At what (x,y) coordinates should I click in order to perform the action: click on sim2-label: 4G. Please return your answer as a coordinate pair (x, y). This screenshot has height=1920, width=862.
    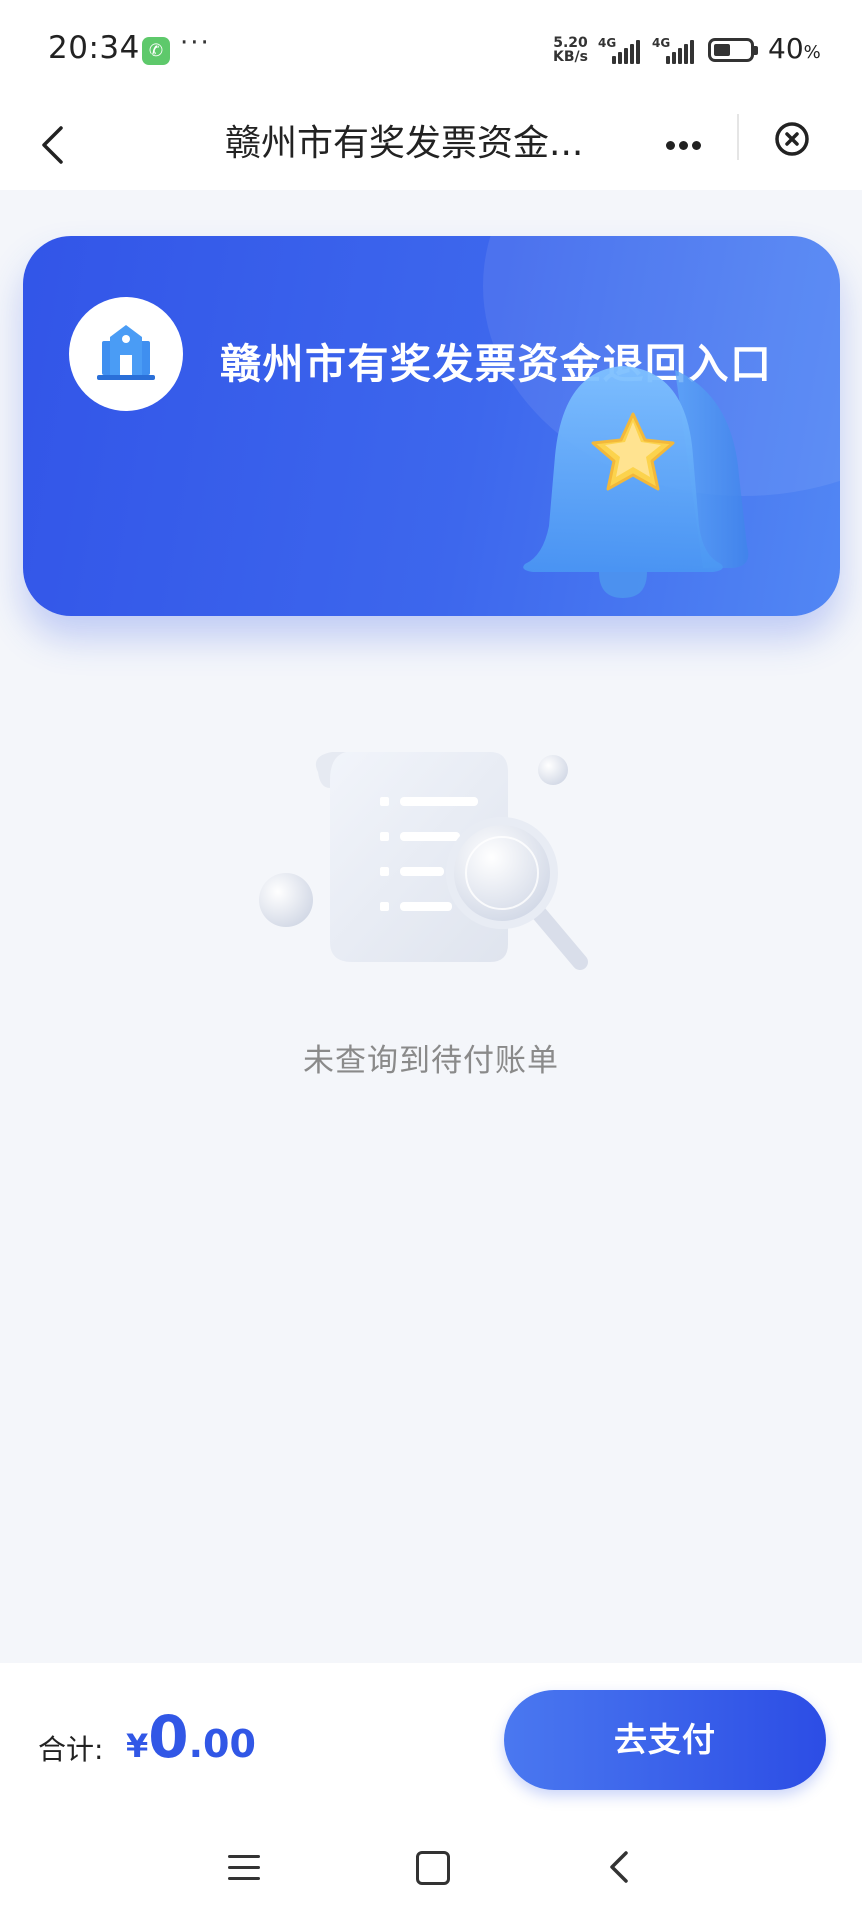
    Looking at the image, I should click on (661, 43).